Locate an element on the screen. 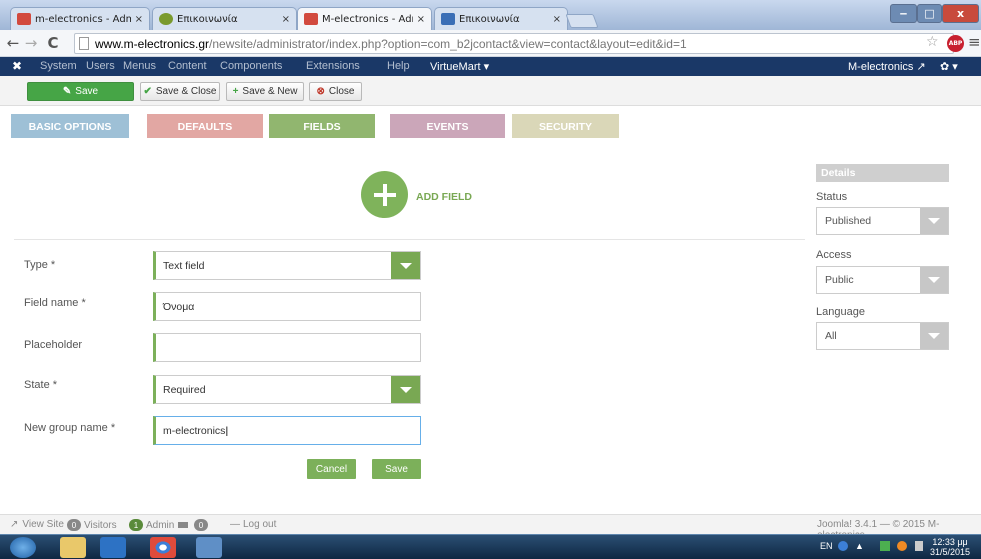 Image resolution: width=981 pixels, height=559 pixels. admin-counter: 1 Admin is located at coordinates (150, 525).